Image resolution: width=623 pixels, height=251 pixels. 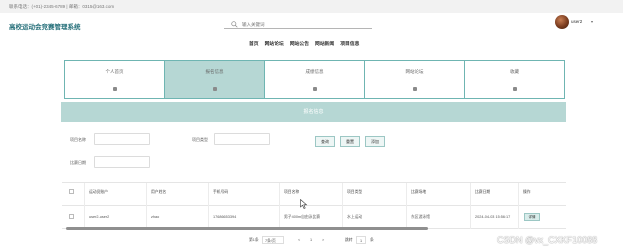 What do you see at coordinates (562, 22) in the screenshot?
I see `avatar` at bounding box center [562, 22].